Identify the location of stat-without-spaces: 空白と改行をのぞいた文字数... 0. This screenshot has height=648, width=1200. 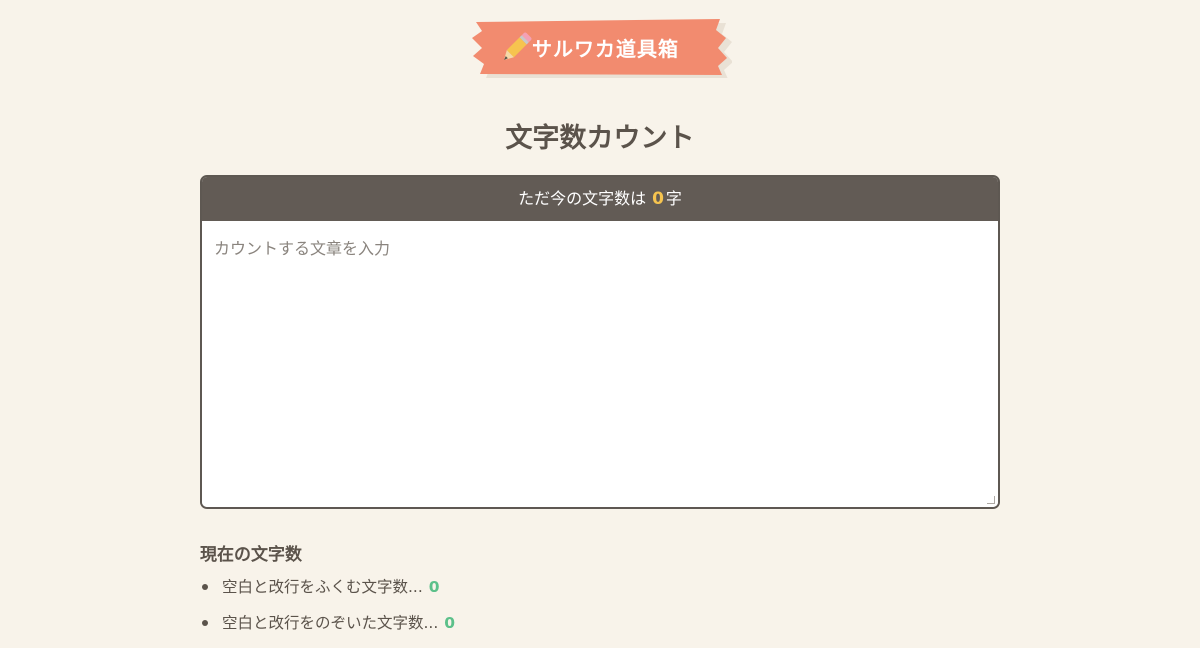
(327, 630).